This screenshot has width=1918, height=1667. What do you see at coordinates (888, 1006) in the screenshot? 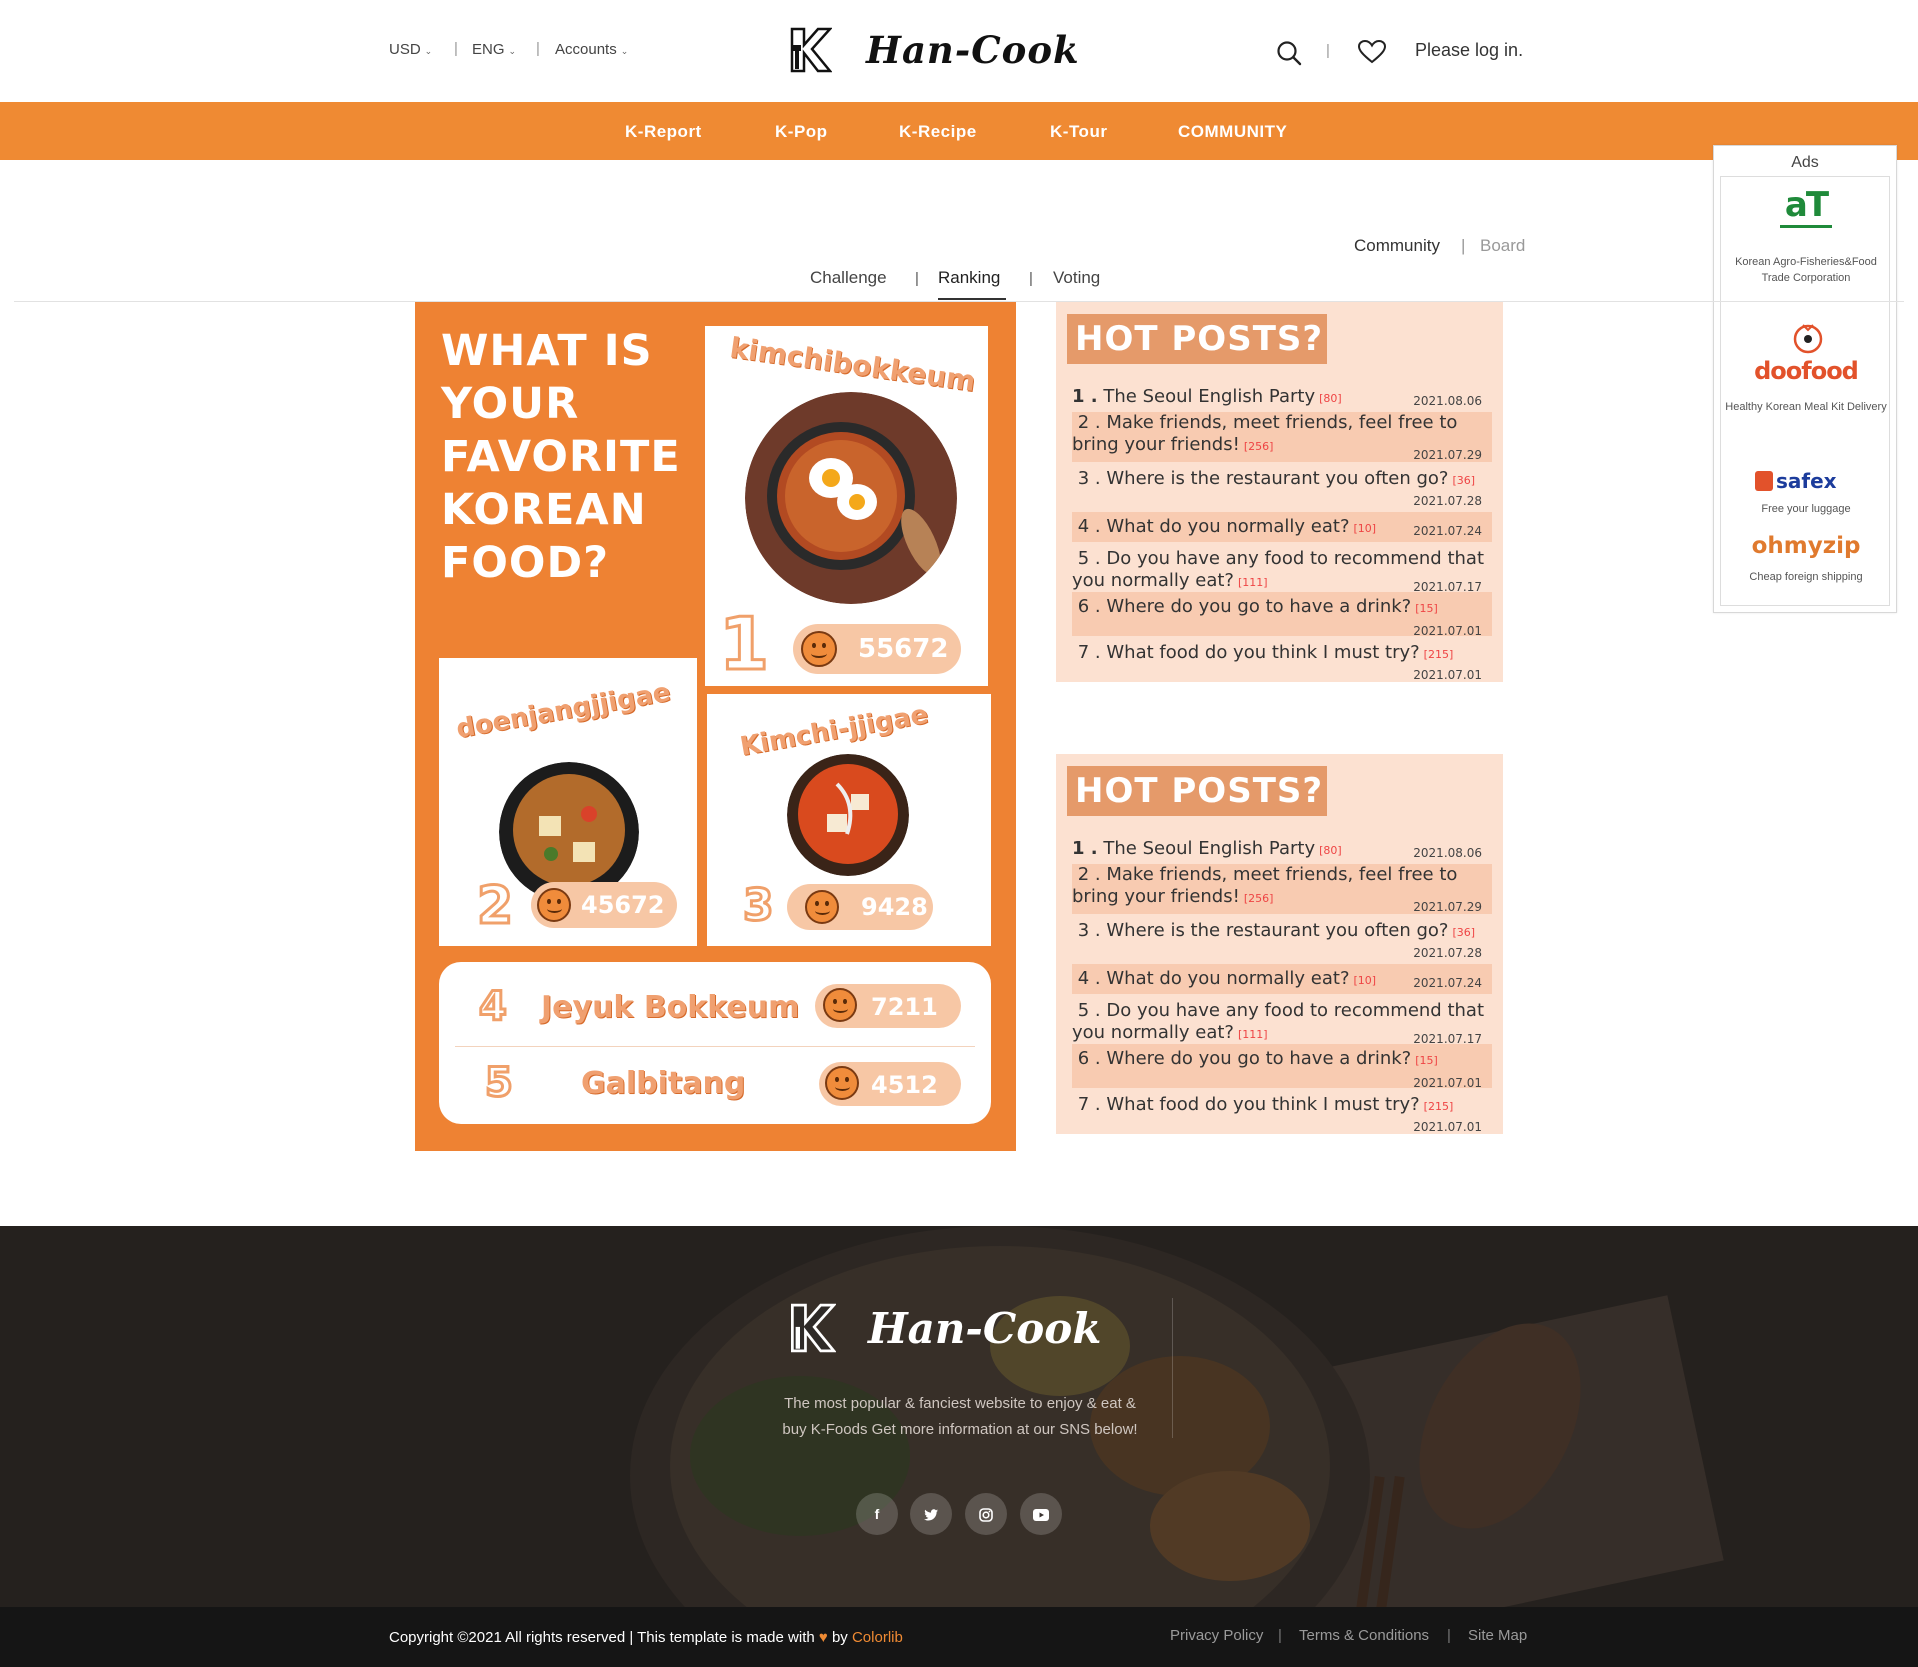
I see `score-pill: 7211` at bounding box center [888, 1006].